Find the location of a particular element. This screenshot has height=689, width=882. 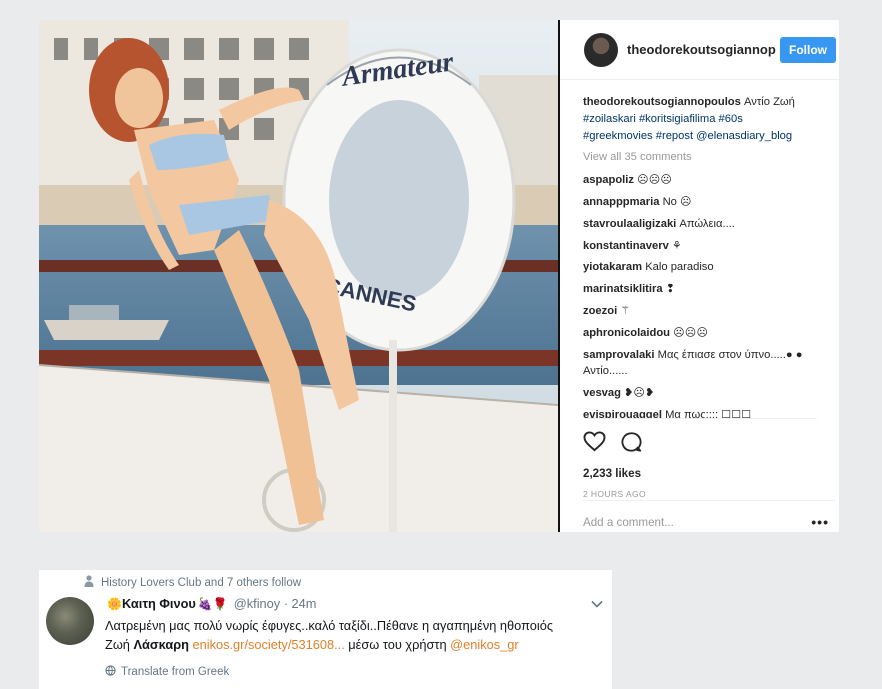

comment-item: zoezoi ⚚ is located at coordinates (700, 311).